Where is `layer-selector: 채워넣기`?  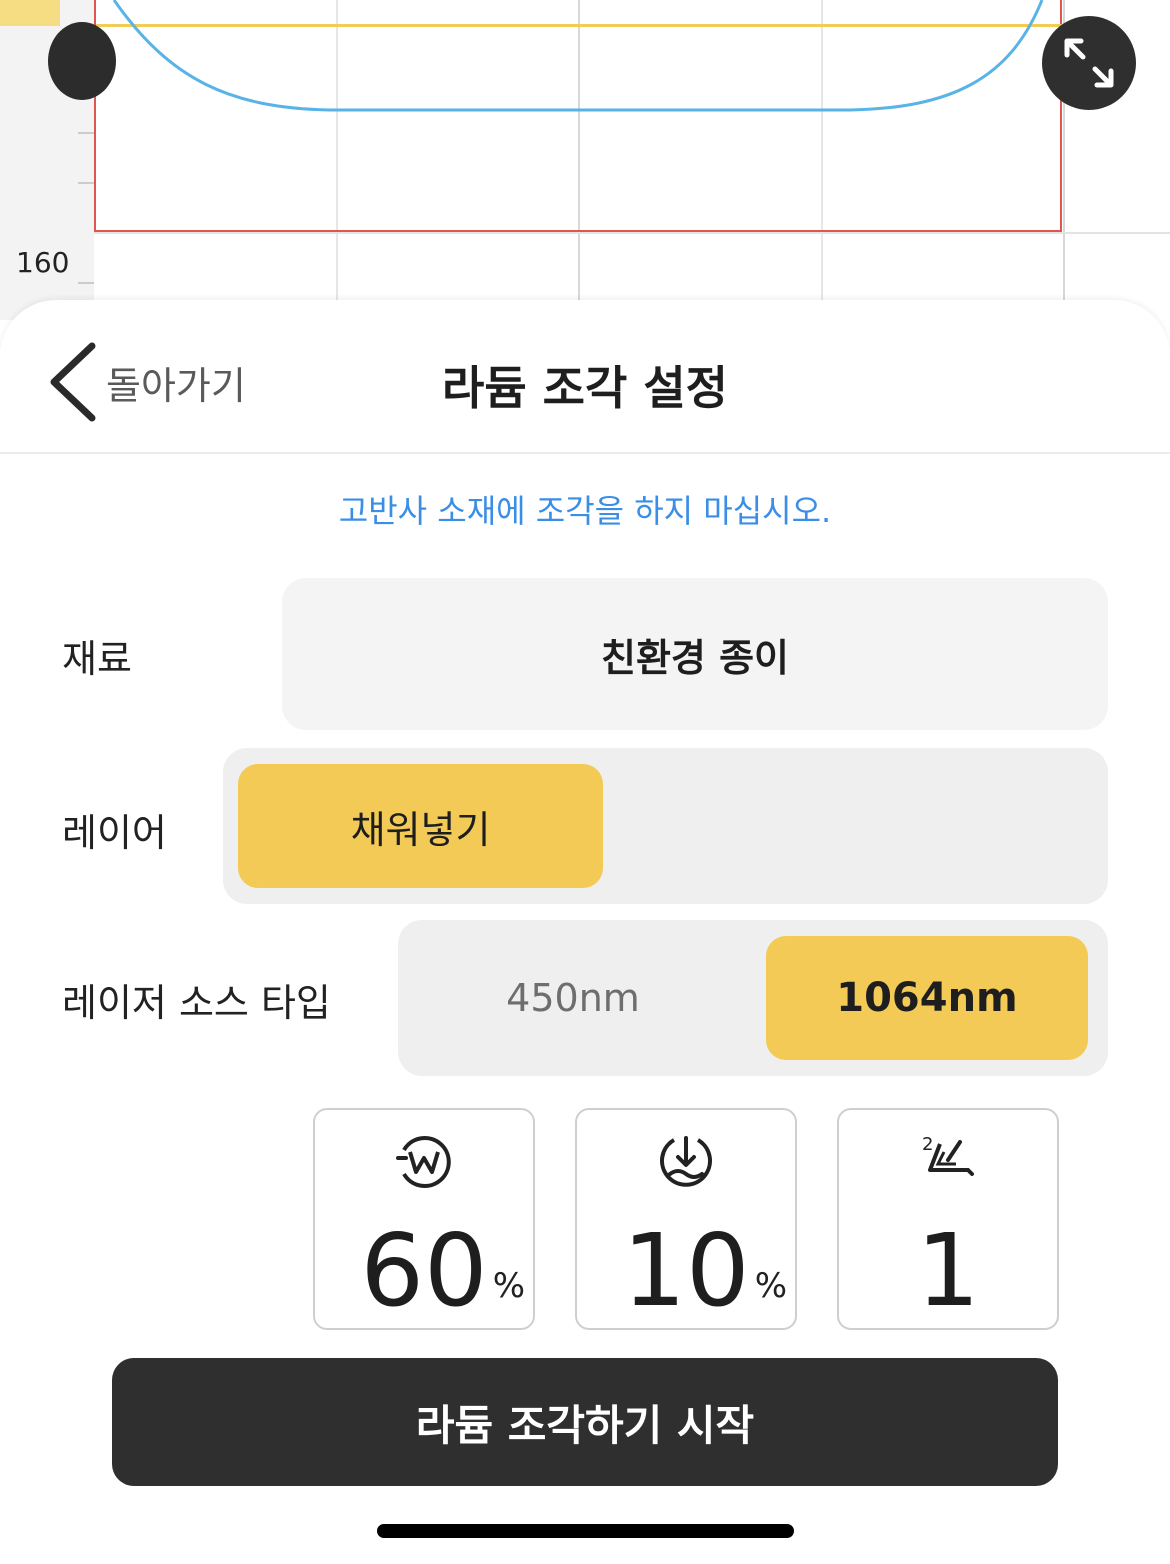 layer-selector: 채워넣기 is located at coordinates (665, 826).